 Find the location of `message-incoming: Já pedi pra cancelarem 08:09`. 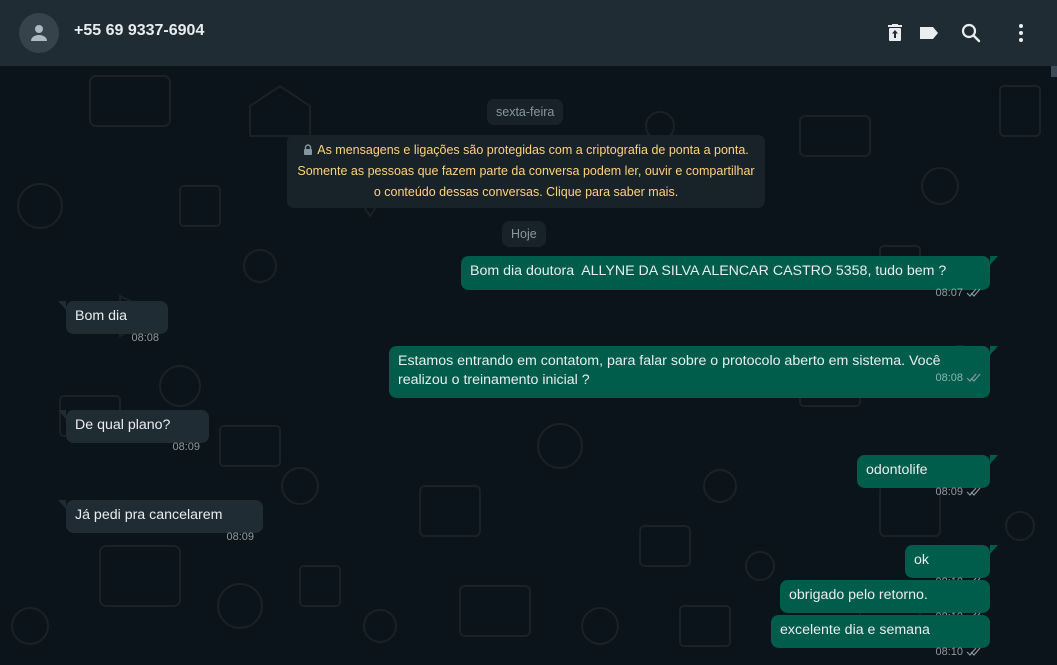

message-incoming: Já pedi pra cancelarem 08:09 is located at coordinates (160, 521).